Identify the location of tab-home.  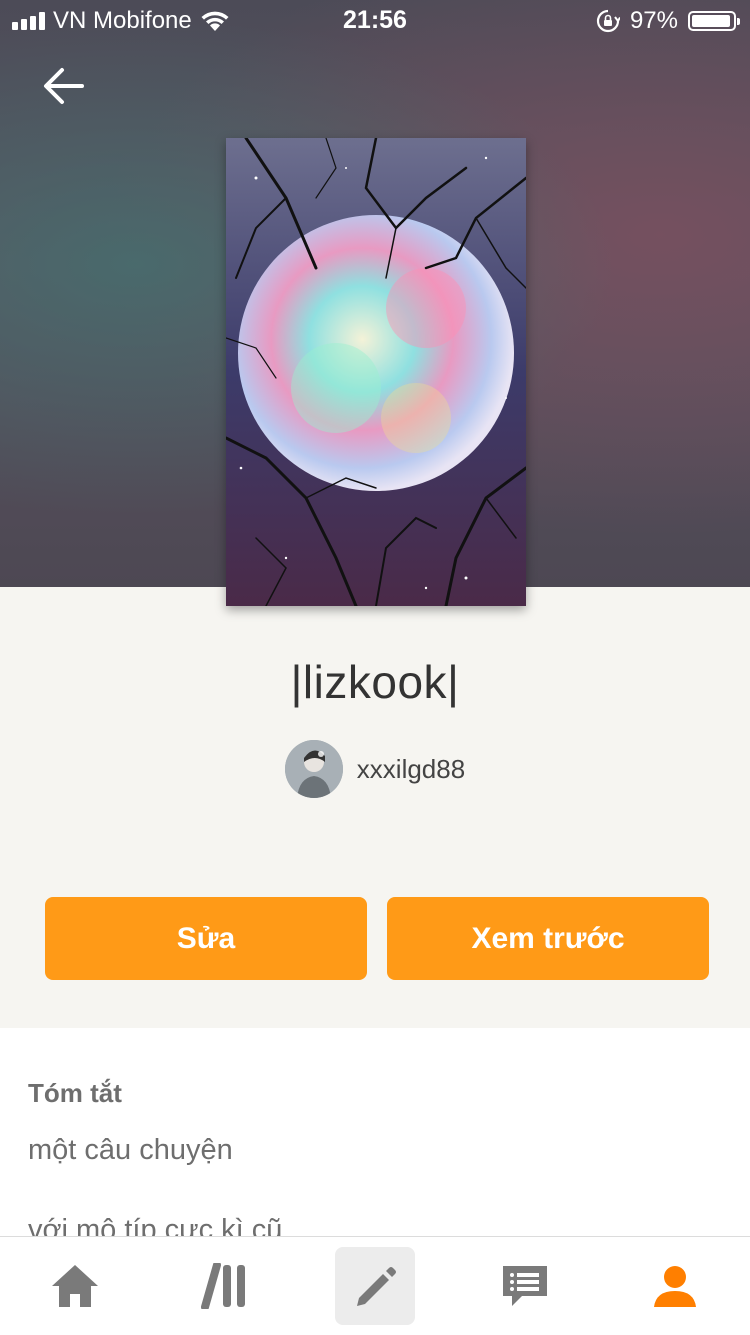
(75, 1286).